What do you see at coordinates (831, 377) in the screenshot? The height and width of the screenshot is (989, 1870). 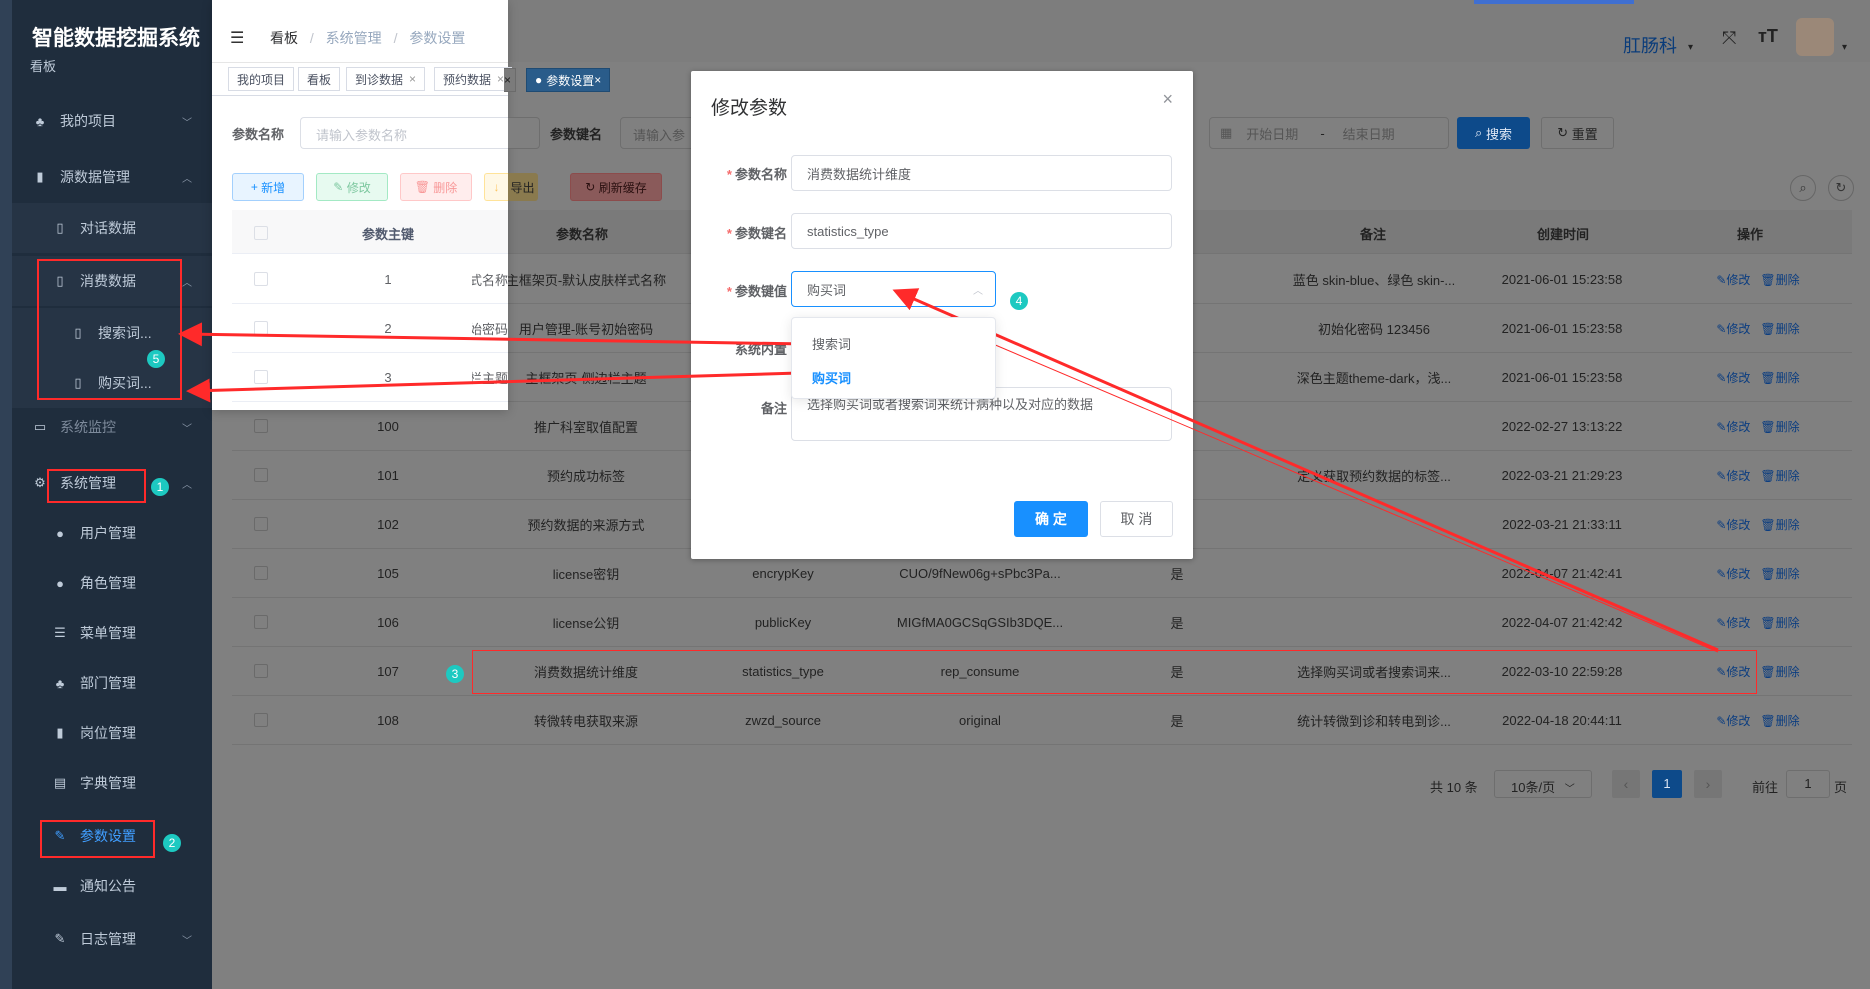 I see `option-purchase-word: 购买词` at bounding box center [831, 377].